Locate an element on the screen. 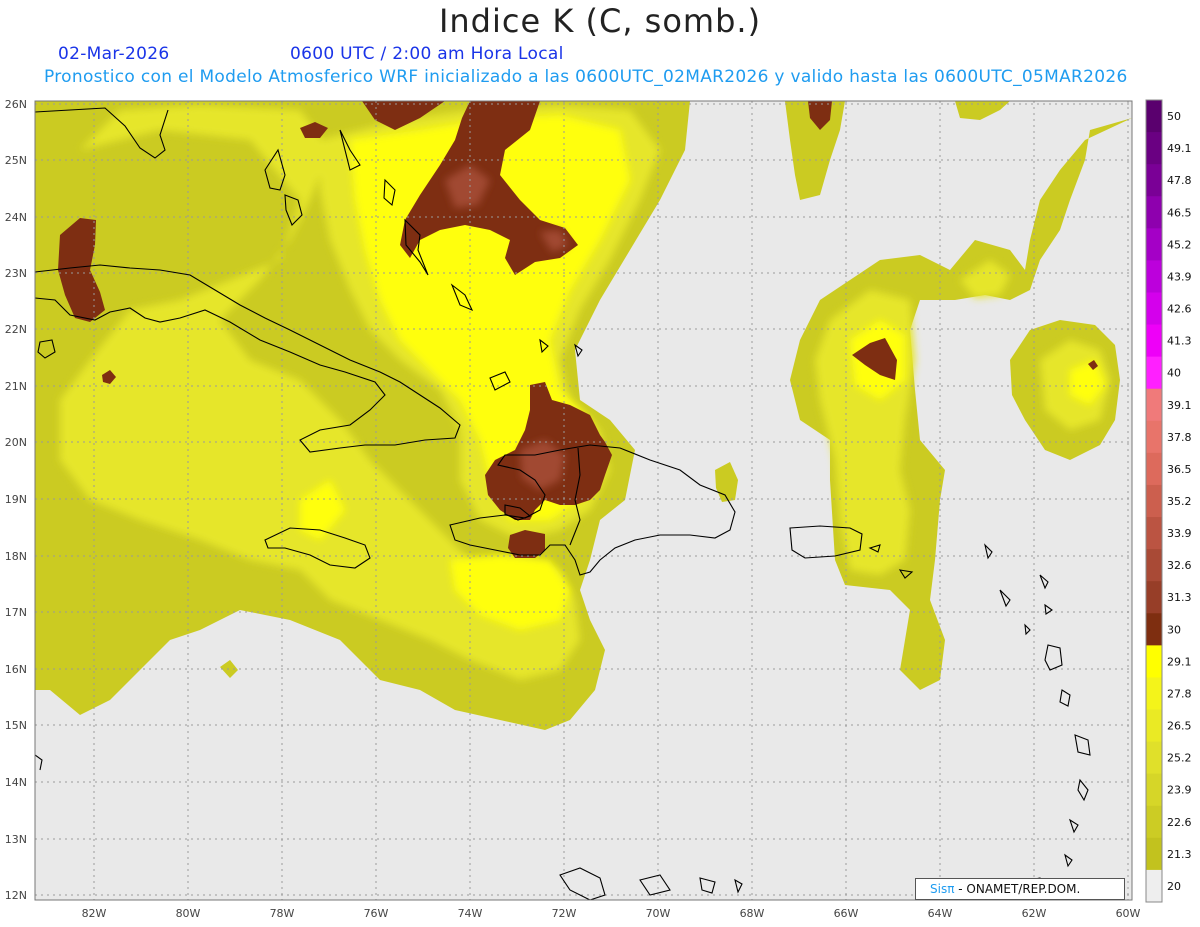  credit-box: Sisπ - ONAMET/REP.DOM. is located at coordinates (1020, 889).